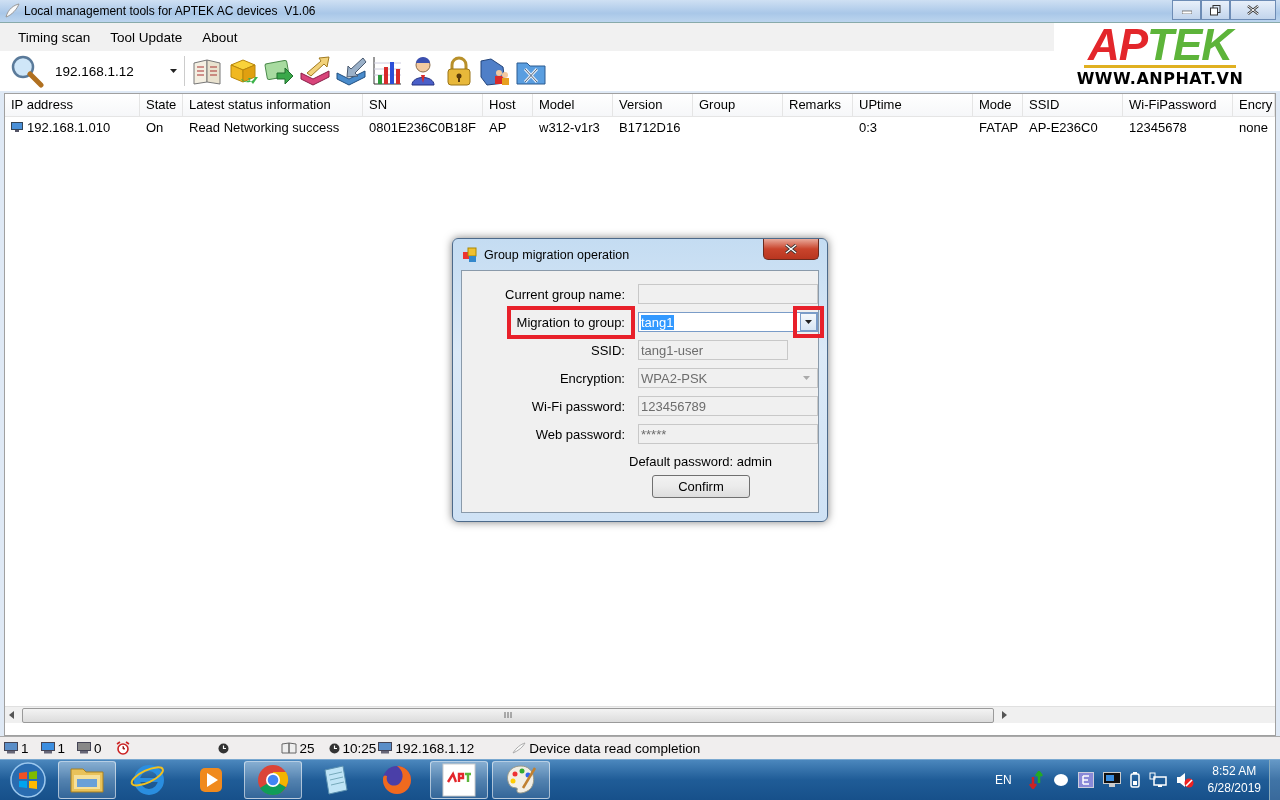  I want to click on column-header: Host, so click(508, 105).